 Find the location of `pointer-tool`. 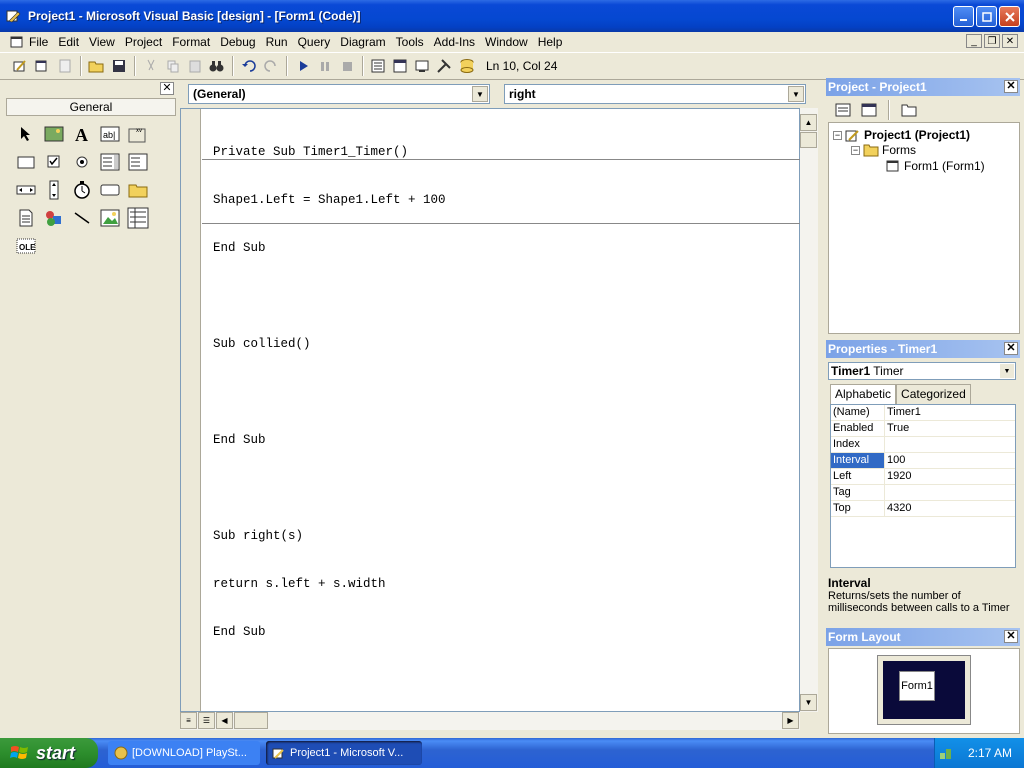

pointer-tool is located at coordinates (26, 134).